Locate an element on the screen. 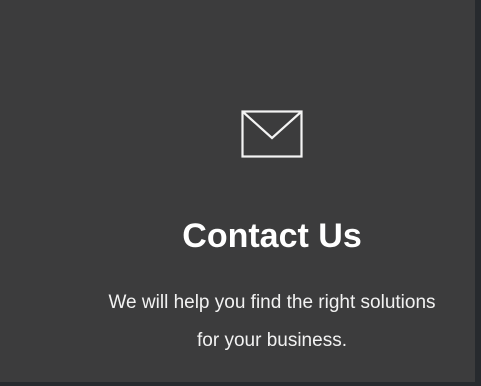 This screenshot has height=386, width=481. description-line-2: for your business. is located at coordinates (272, 340).